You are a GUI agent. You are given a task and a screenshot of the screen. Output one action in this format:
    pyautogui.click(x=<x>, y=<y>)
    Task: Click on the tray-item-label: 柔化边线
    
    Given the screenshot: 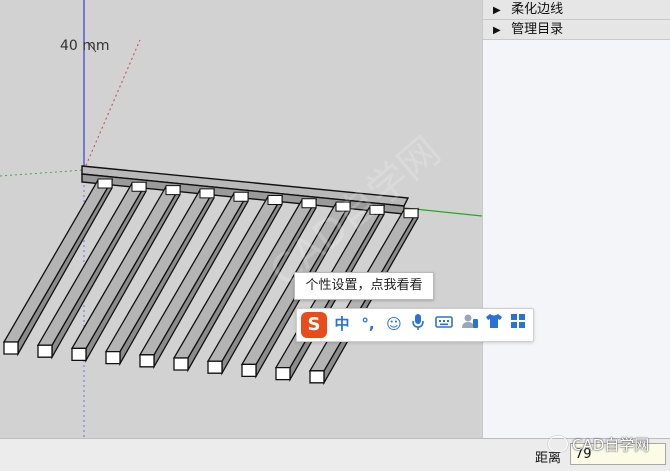 What is the action you would take?
    pyautogui.click(x=537, y=9)
    